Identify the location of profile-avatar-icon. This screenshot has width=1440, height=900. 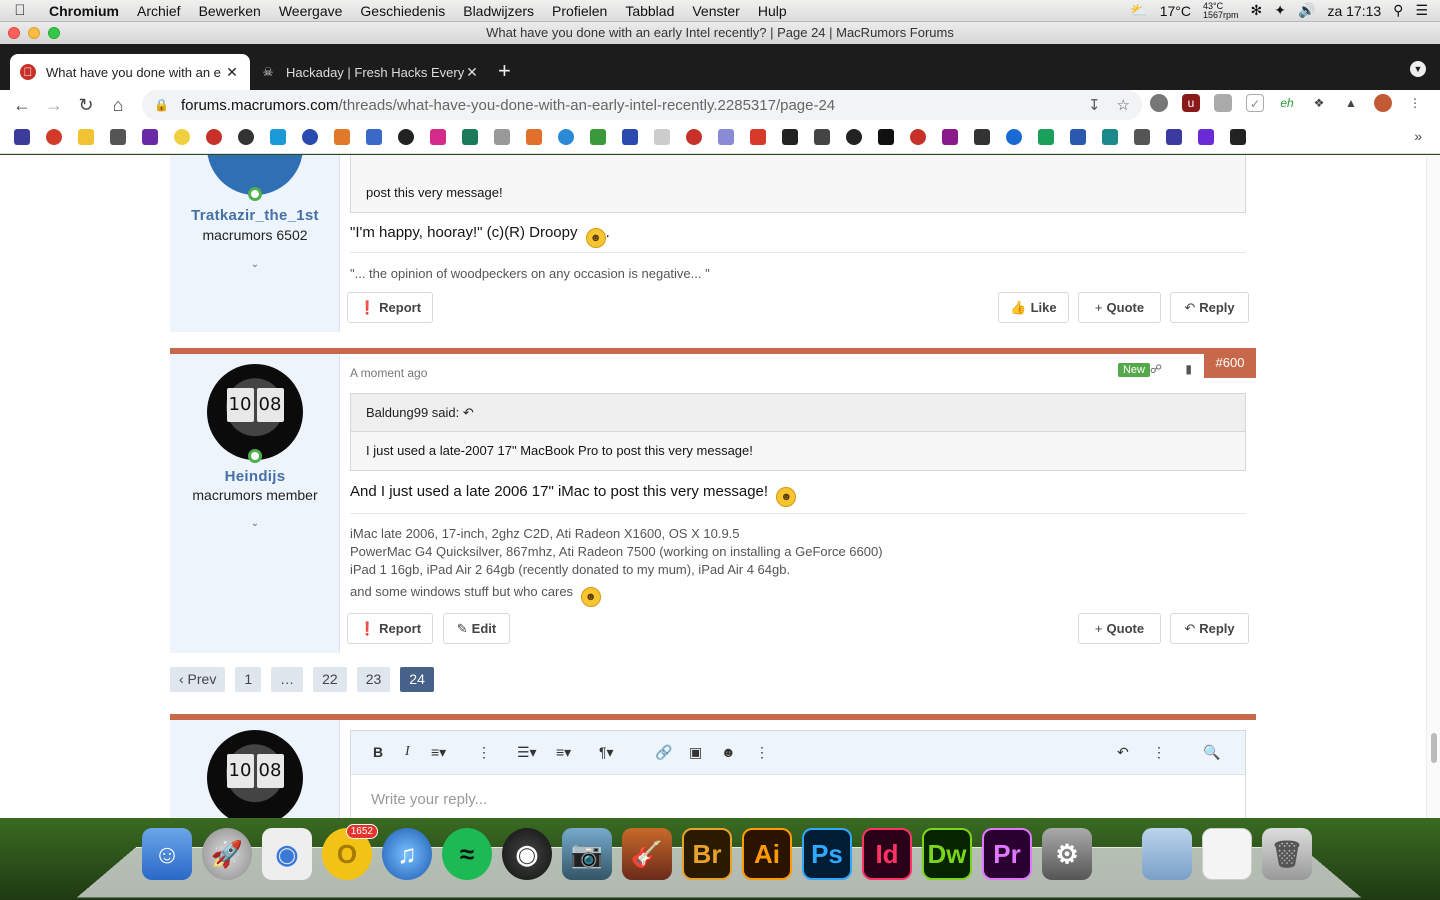
(1383, 103).